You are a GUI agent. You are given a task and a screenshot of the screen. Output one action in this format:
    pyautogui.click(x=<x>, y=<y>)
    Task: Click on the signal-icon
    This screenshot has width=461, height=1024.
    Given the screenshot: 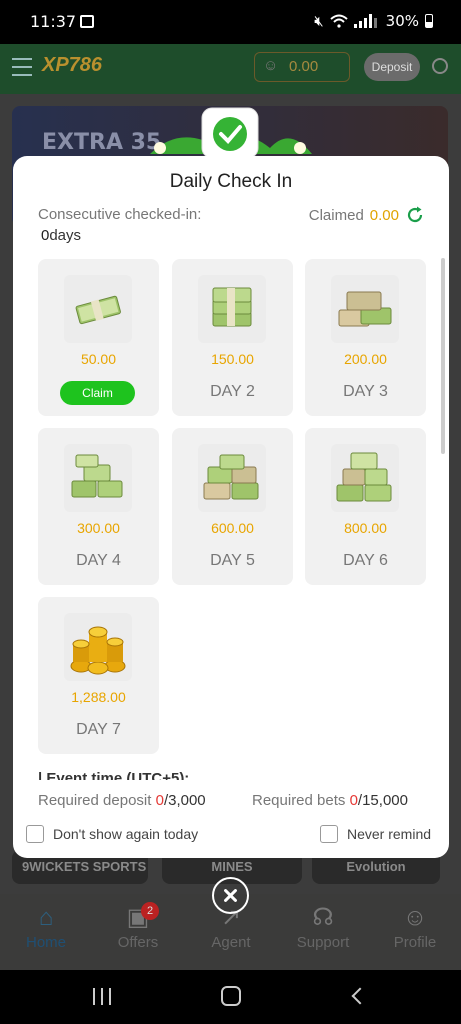 What is the action you would take?
    pyautogui.click(x=365, y=21)
    